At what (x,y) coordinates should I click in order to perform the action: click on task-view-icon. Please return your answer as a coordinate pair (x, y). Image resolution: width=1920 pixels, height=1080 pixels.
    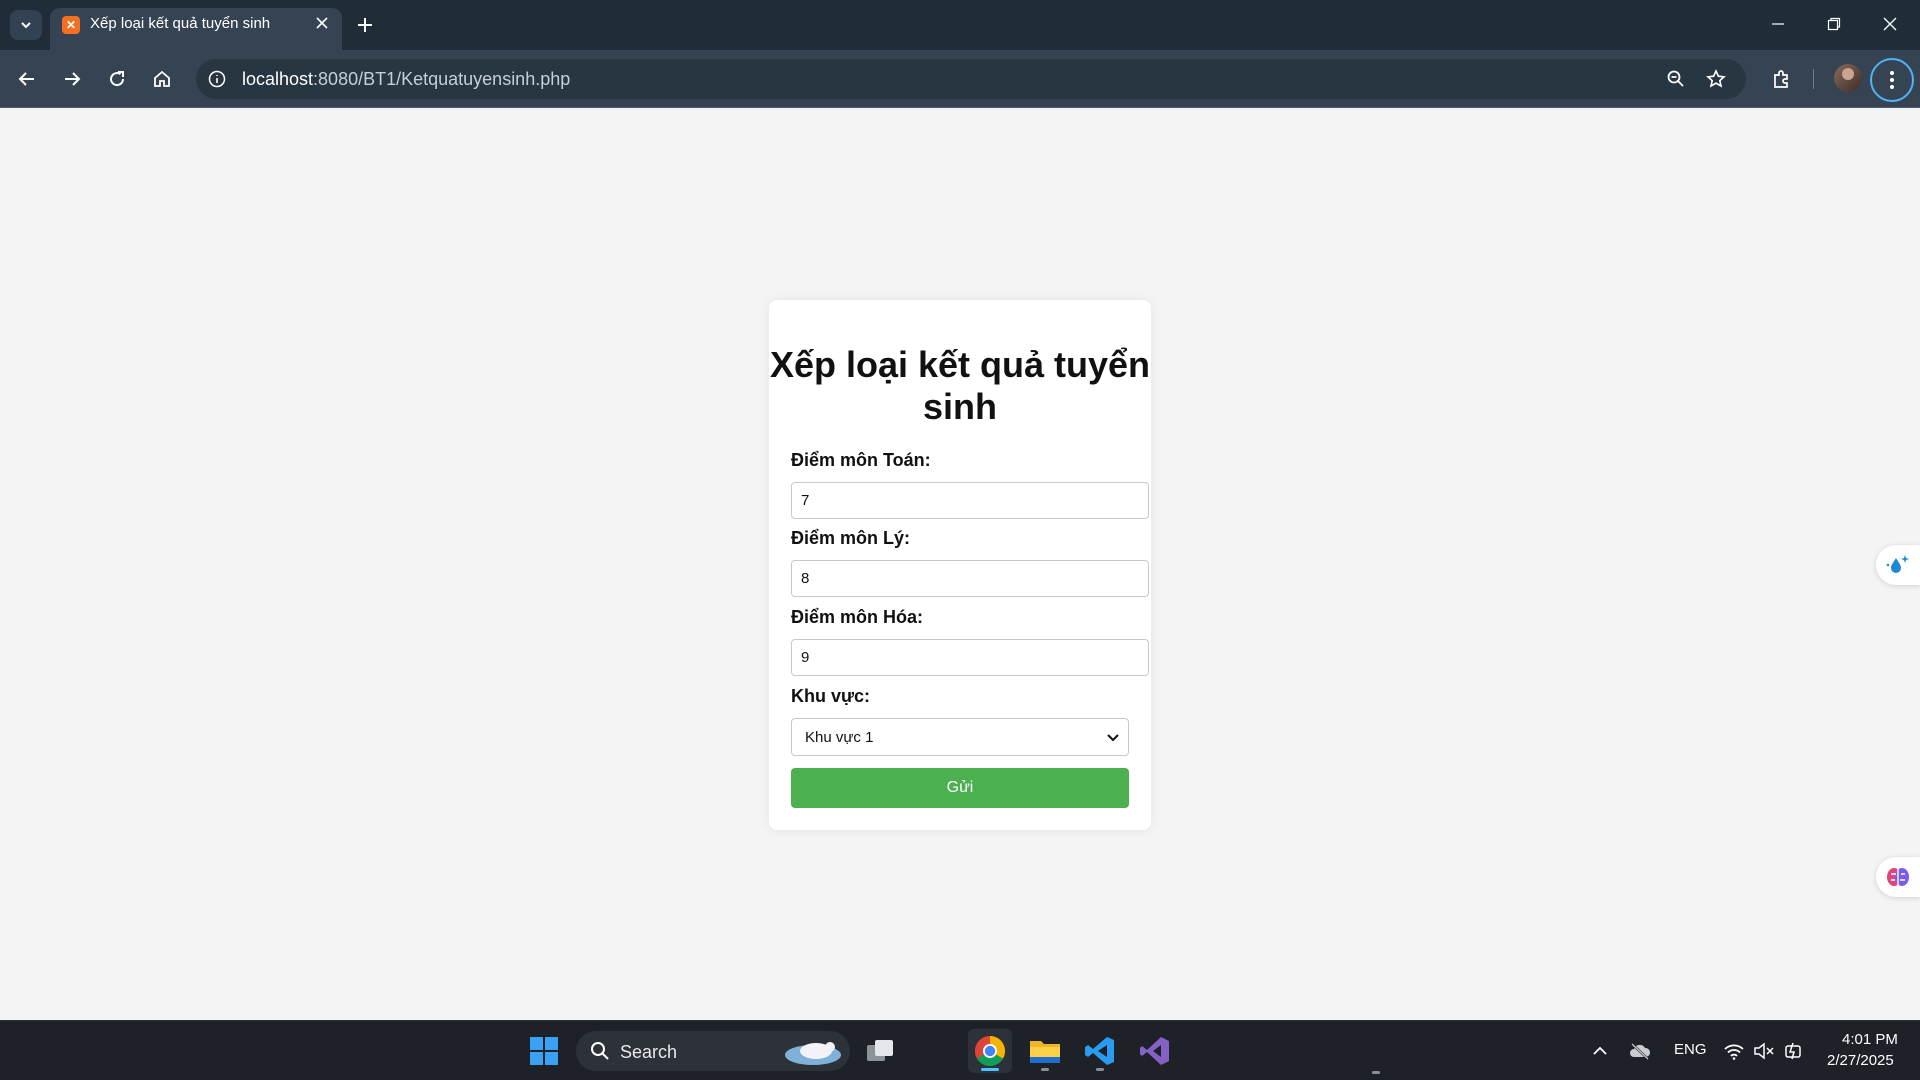
    Looking at the image, I should click on (880, 1050).